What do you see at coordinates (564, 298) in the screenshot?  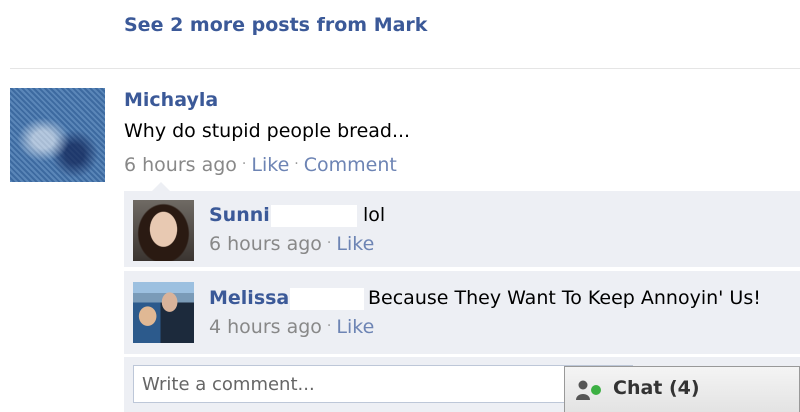 I see `comment-text: Because They Want To Keep Annoyin' Us!` at bounding box center [564, 298].